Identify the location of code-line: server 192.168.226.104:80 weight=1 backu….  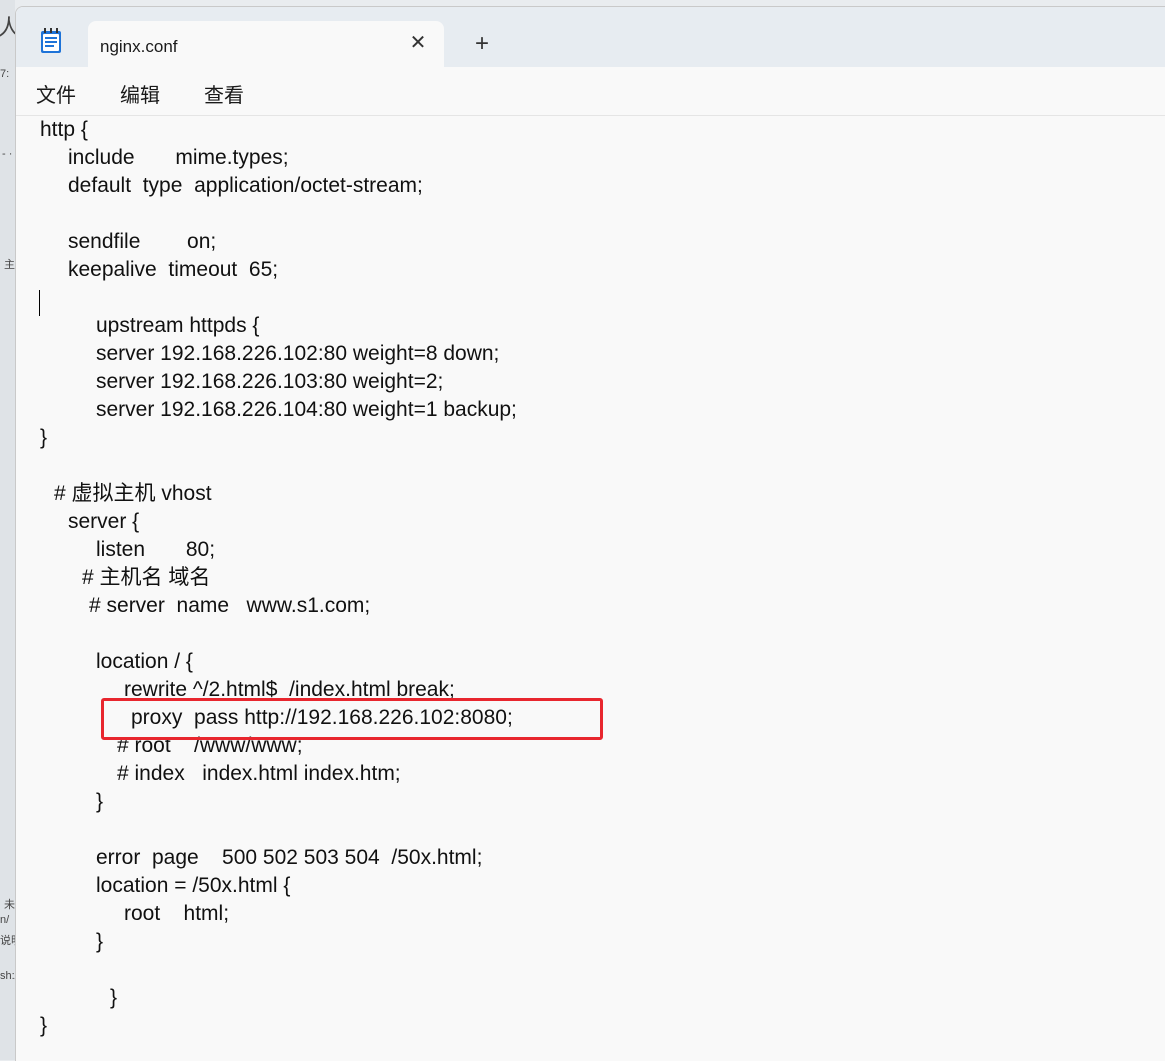
(306, 409).